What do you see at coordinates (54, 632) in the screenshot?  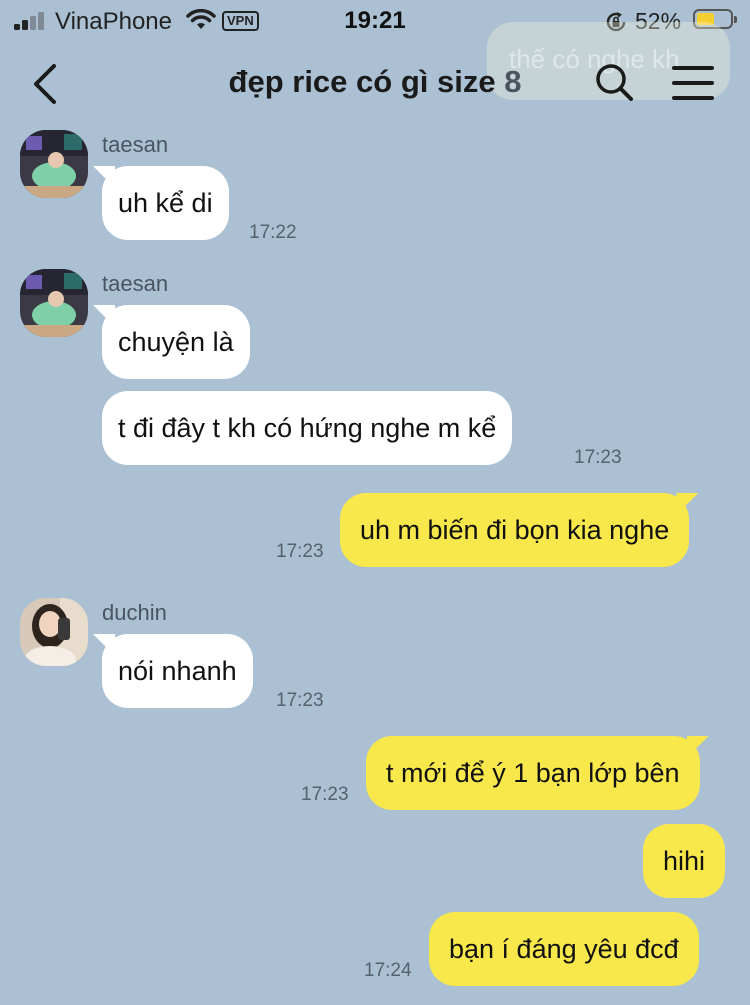 I see `avatar-duchin` at bounding box center [54, 632].